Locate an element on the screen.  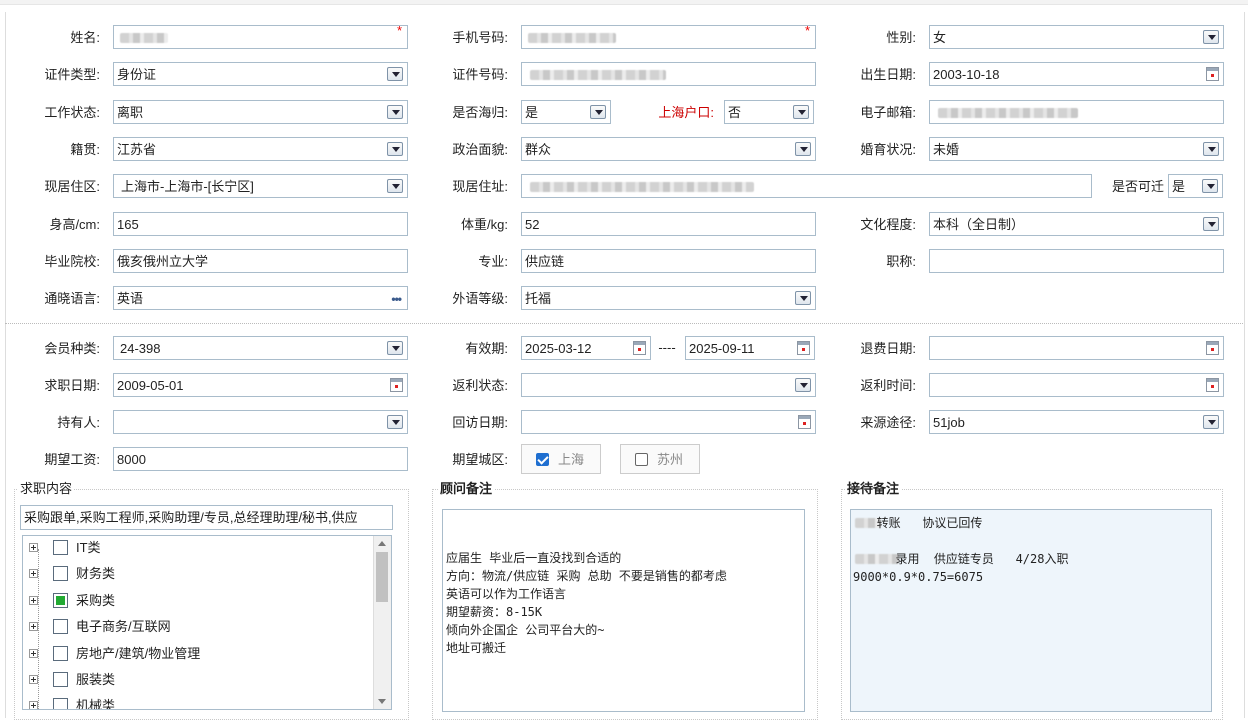
checkbox-checked-icon is located at coordinates (542, 459).